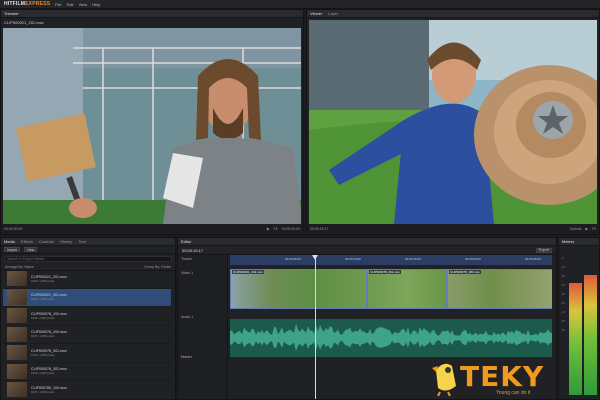 The height and width of the screenshot is (400, 600). I want to click on viewer-options: Options, so click(575, 229).